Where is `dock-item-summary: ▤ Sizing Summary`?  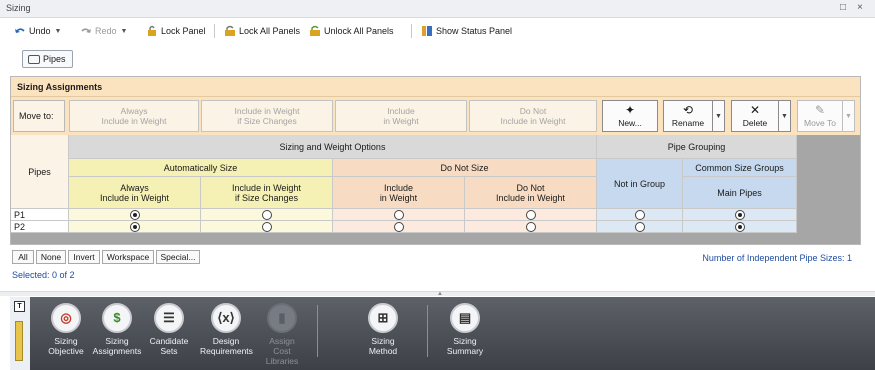
dock-item-summary: ▤ Sizing Summary is located at coordinates (465, 335).